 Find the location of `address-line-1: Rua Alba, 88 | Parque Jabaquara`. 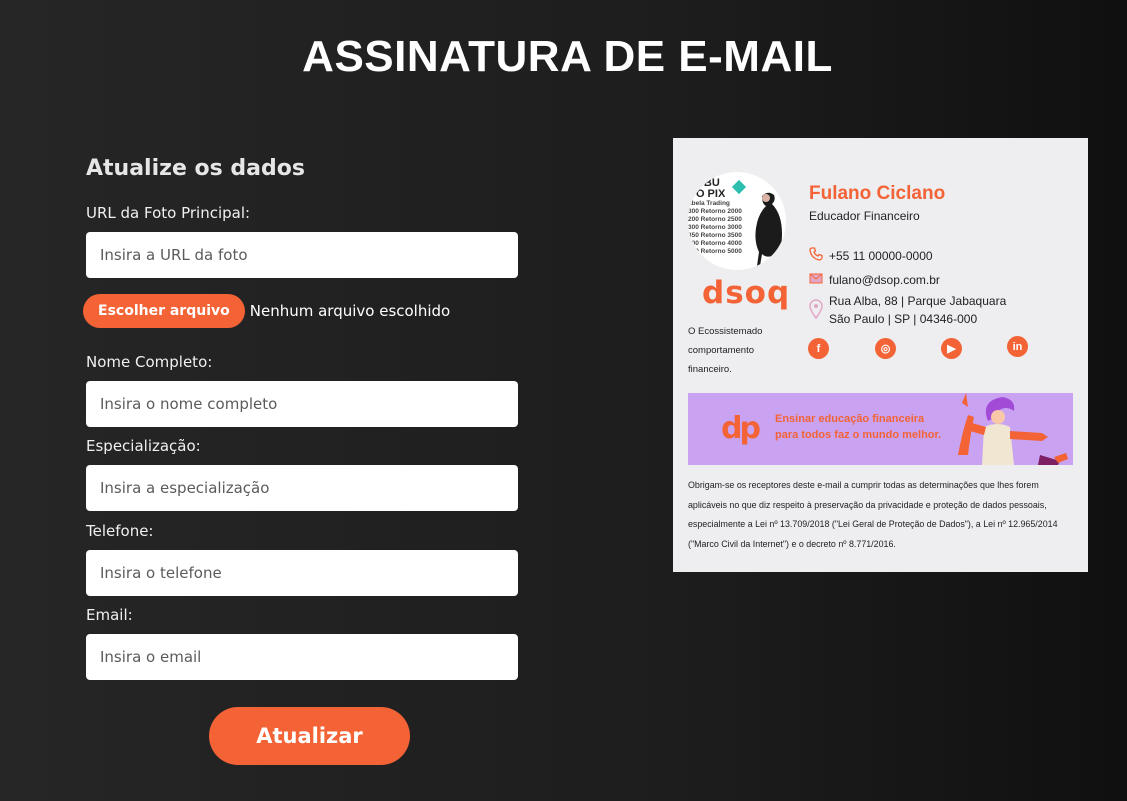

address-line-1: Rua Alba, 88 | Parque Jabaquara is located at coordinates (918, 301).